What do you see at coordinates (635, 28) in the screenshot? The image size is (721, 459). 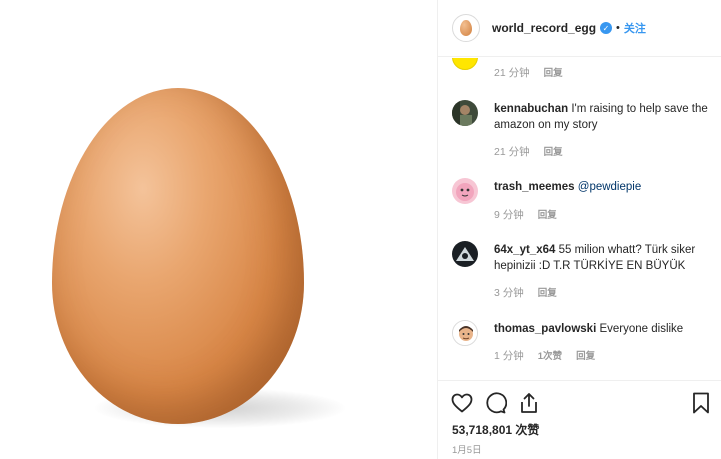 I see `follow-button: 关注` at bounding box center [635, 28].